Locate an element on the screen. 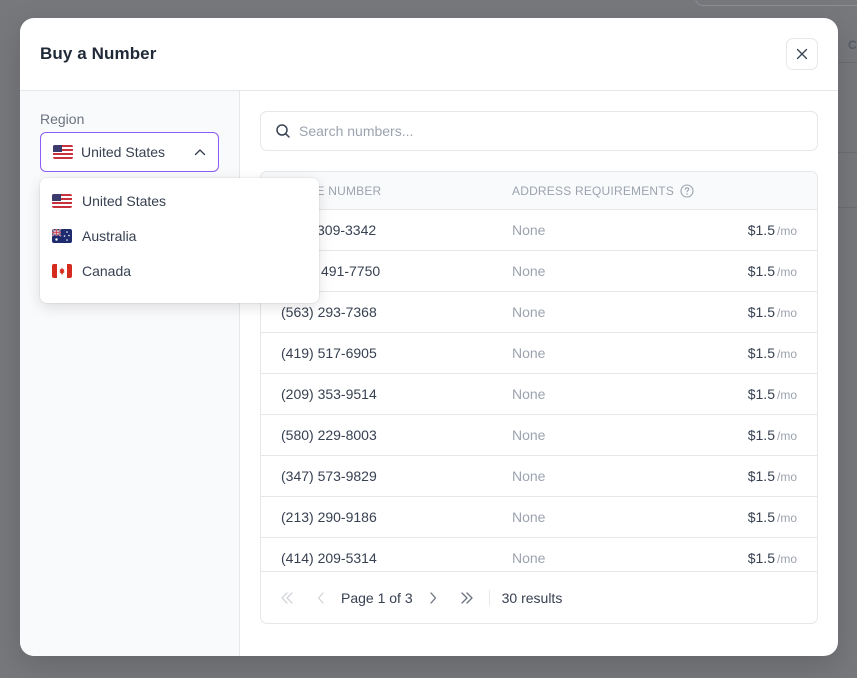 The image size is (857, 678). chevron-right-icon is located at coordinates (433, 597).